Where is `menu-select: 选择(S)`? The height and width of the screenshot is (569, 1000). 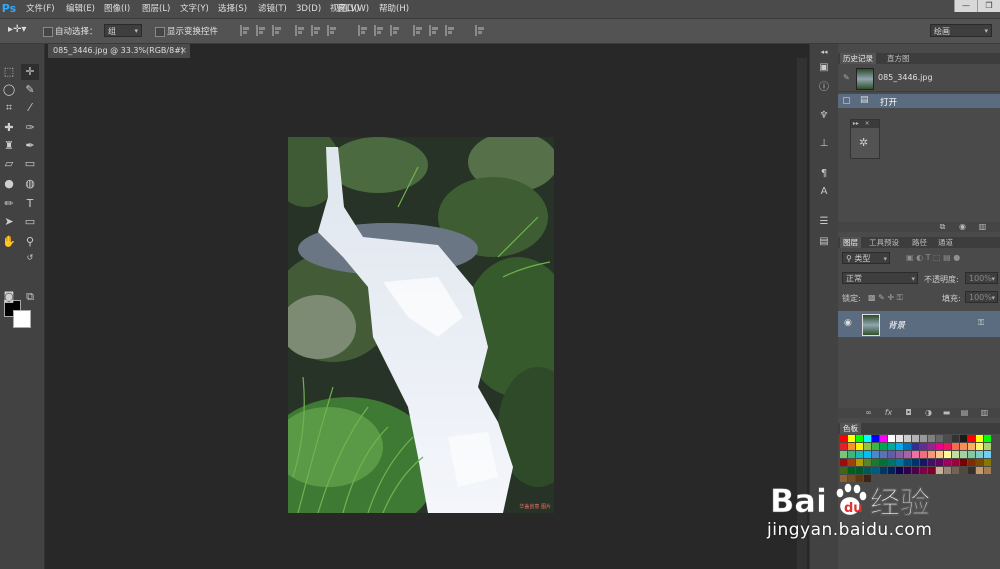 menu-select: 选择(S) is located at coordinates (232, 9).